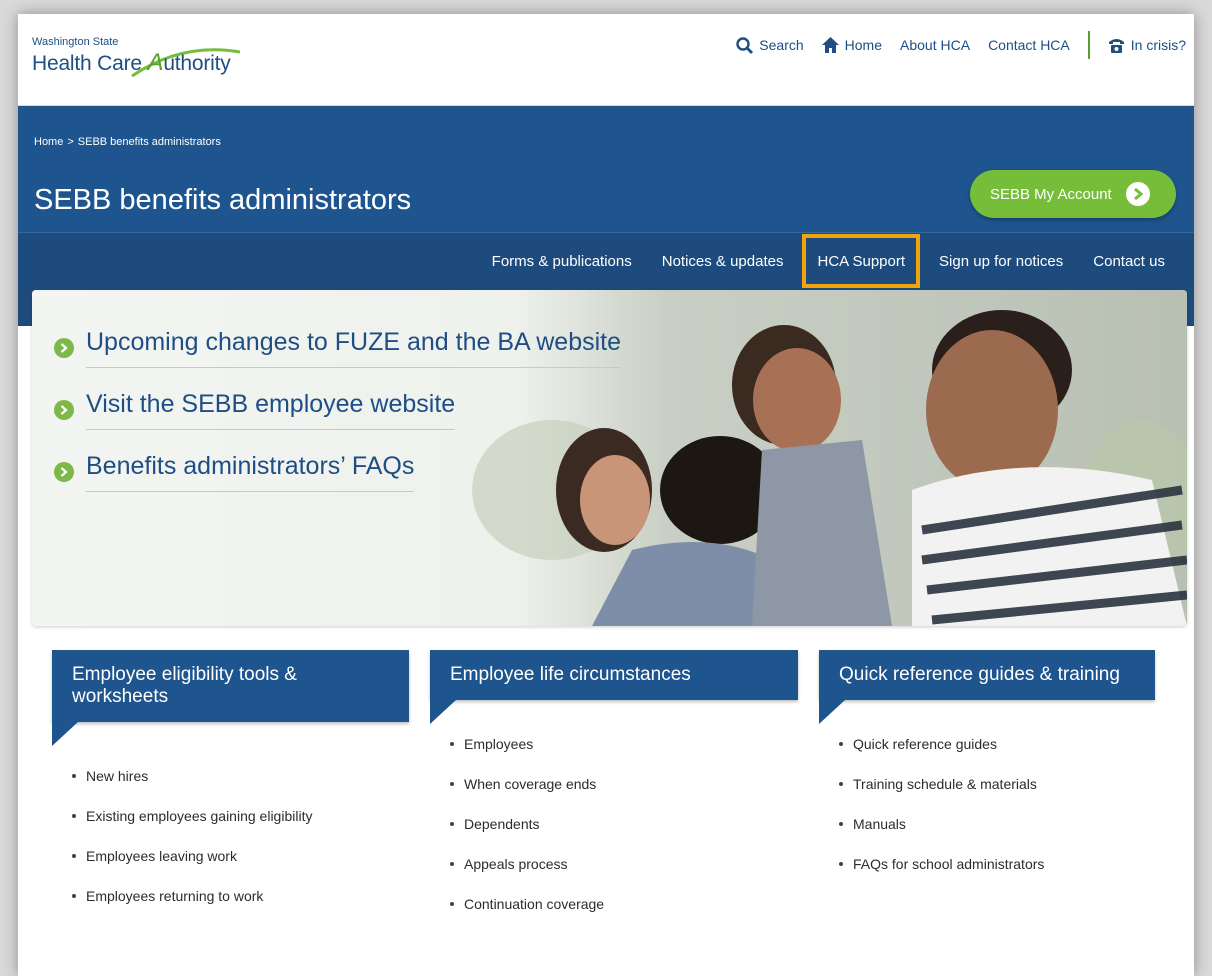 This screenshot has height=976, width=1212. What do you see at coordinates (770, 45) in the screenshot?
I see `search-link: Search` at bounding box center [770, 45].